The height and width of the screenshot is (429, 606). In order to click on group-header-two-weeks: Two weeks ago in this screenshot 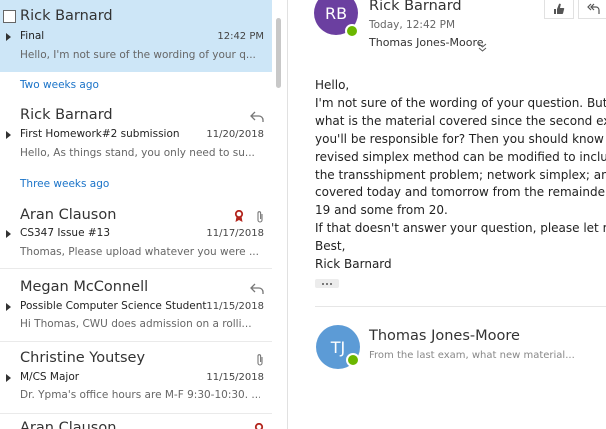, I will do `click(59, 85)`.